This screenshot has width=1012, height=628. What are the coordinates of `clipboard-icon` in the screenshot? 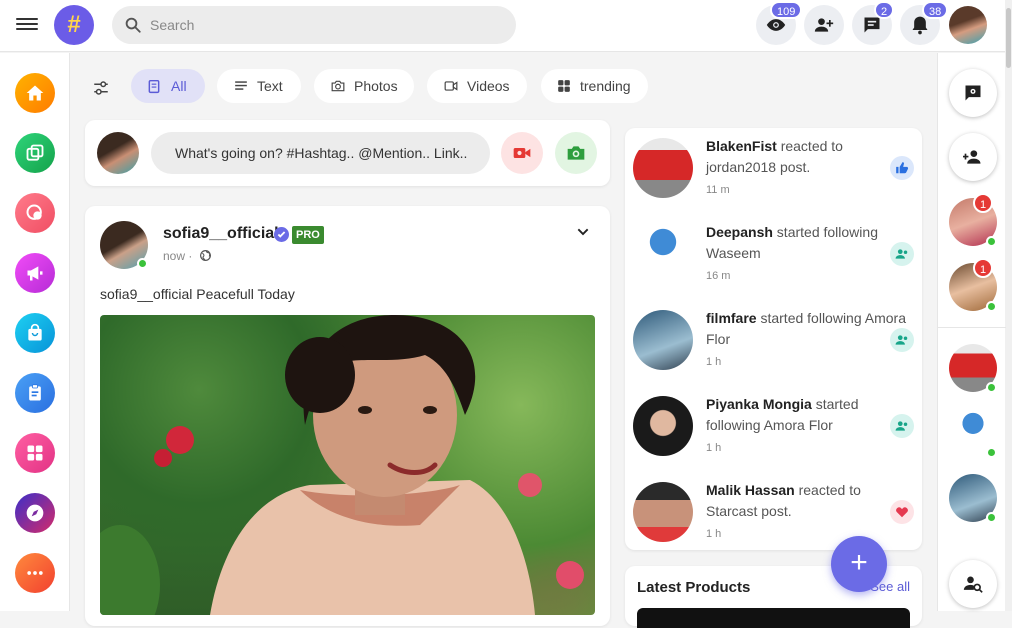 It's located at (35, 392).